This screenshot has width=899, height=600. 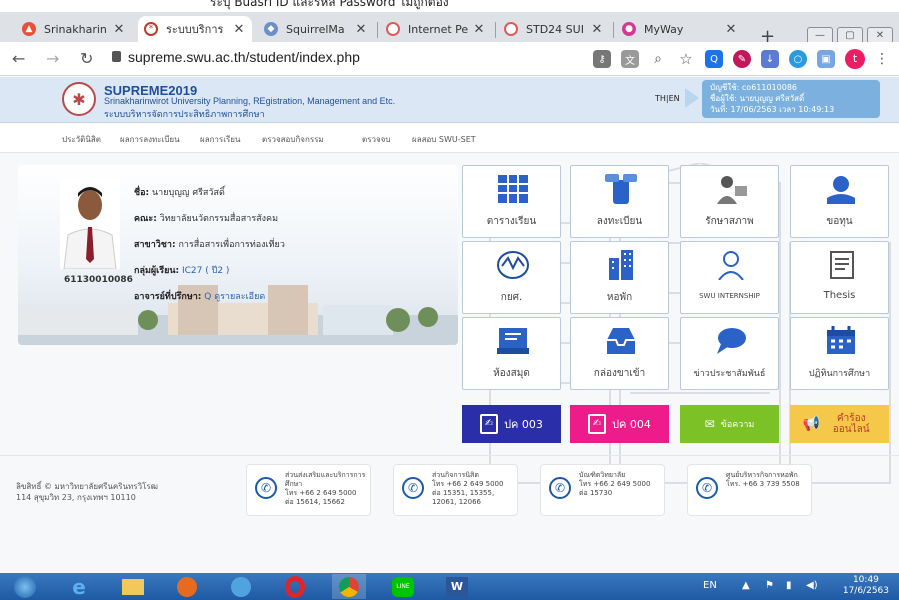 I want to click on taskbar-ie: e, so click(x=79, y=586).